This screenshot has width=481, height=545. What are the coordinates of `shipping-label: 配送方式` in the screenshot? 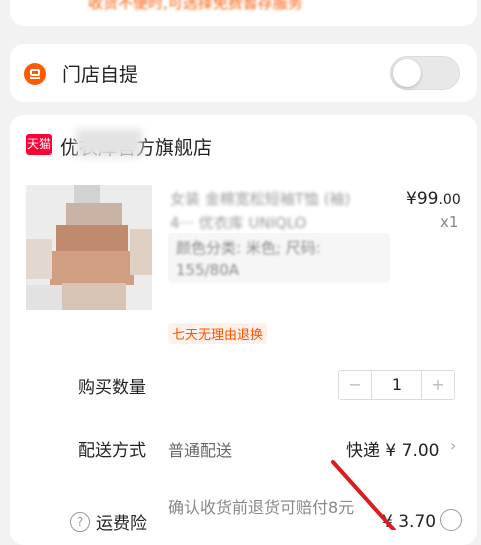 It's located at (112, 451).